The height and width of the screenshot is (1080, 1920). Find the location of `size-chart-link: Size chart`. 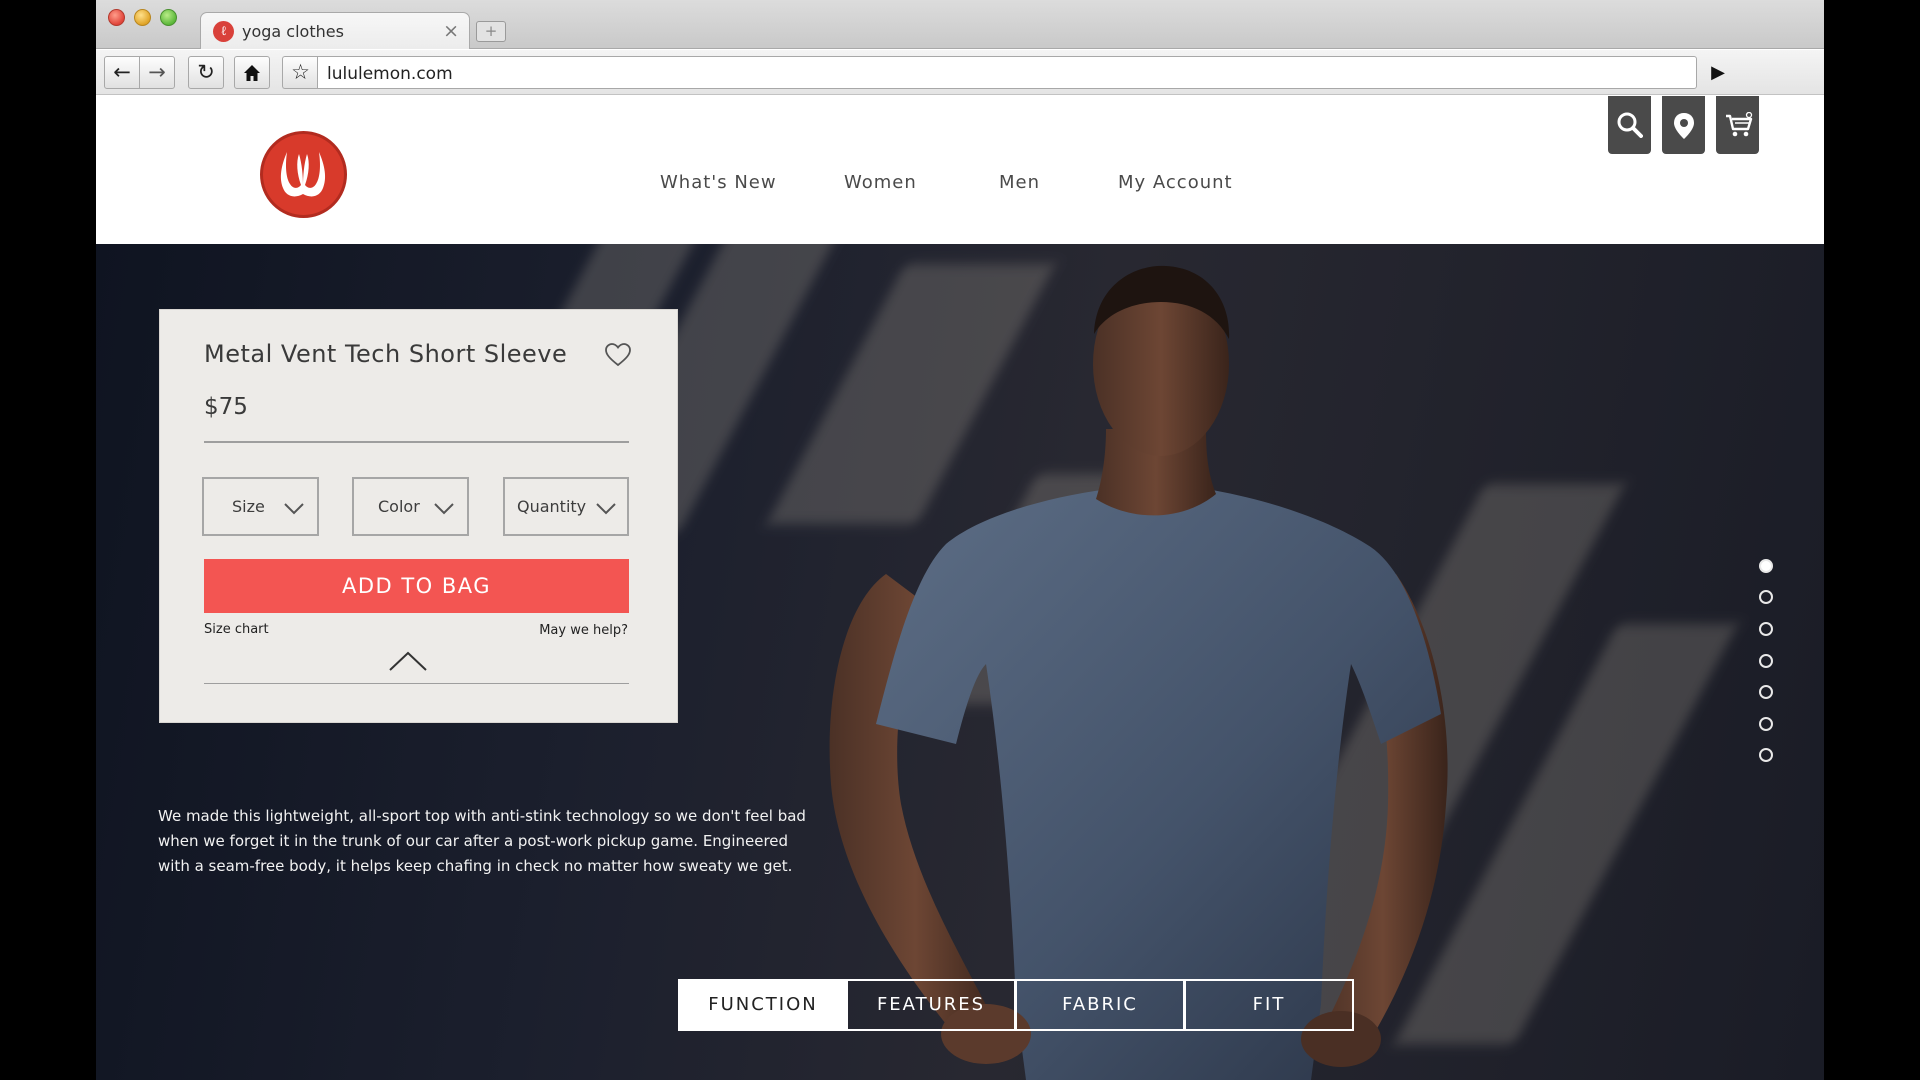

size-chart-link: Size chart is located at coordinates (236, 629).